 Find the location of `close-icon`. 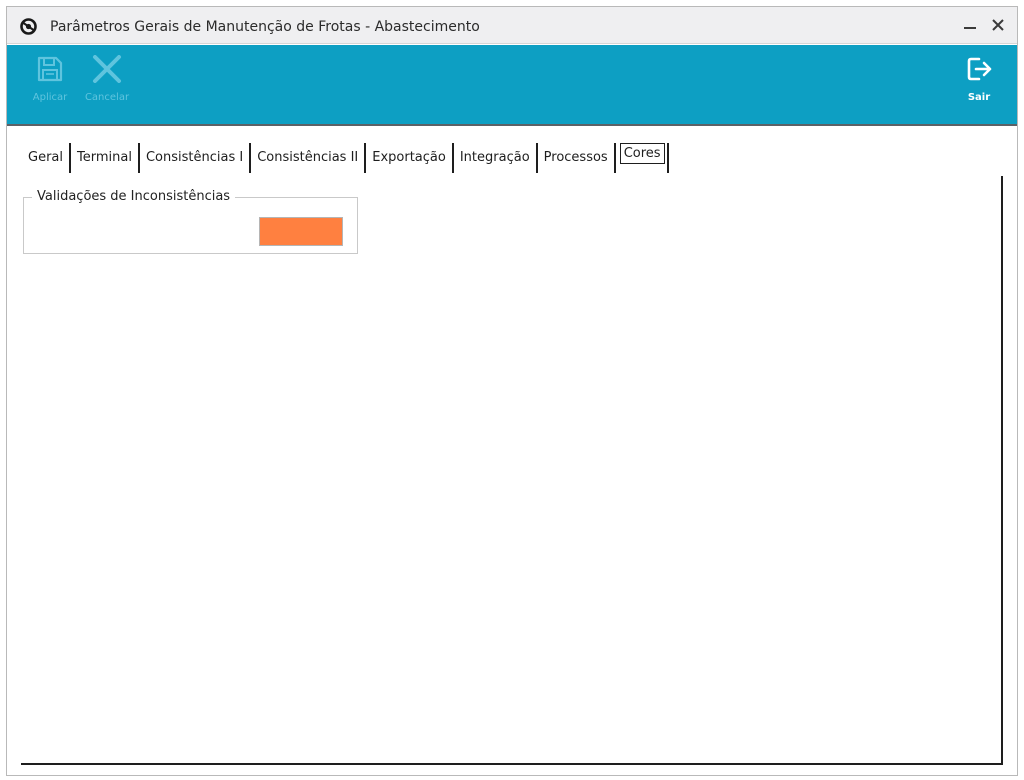

close-icon is located at coordinates (998, 25).